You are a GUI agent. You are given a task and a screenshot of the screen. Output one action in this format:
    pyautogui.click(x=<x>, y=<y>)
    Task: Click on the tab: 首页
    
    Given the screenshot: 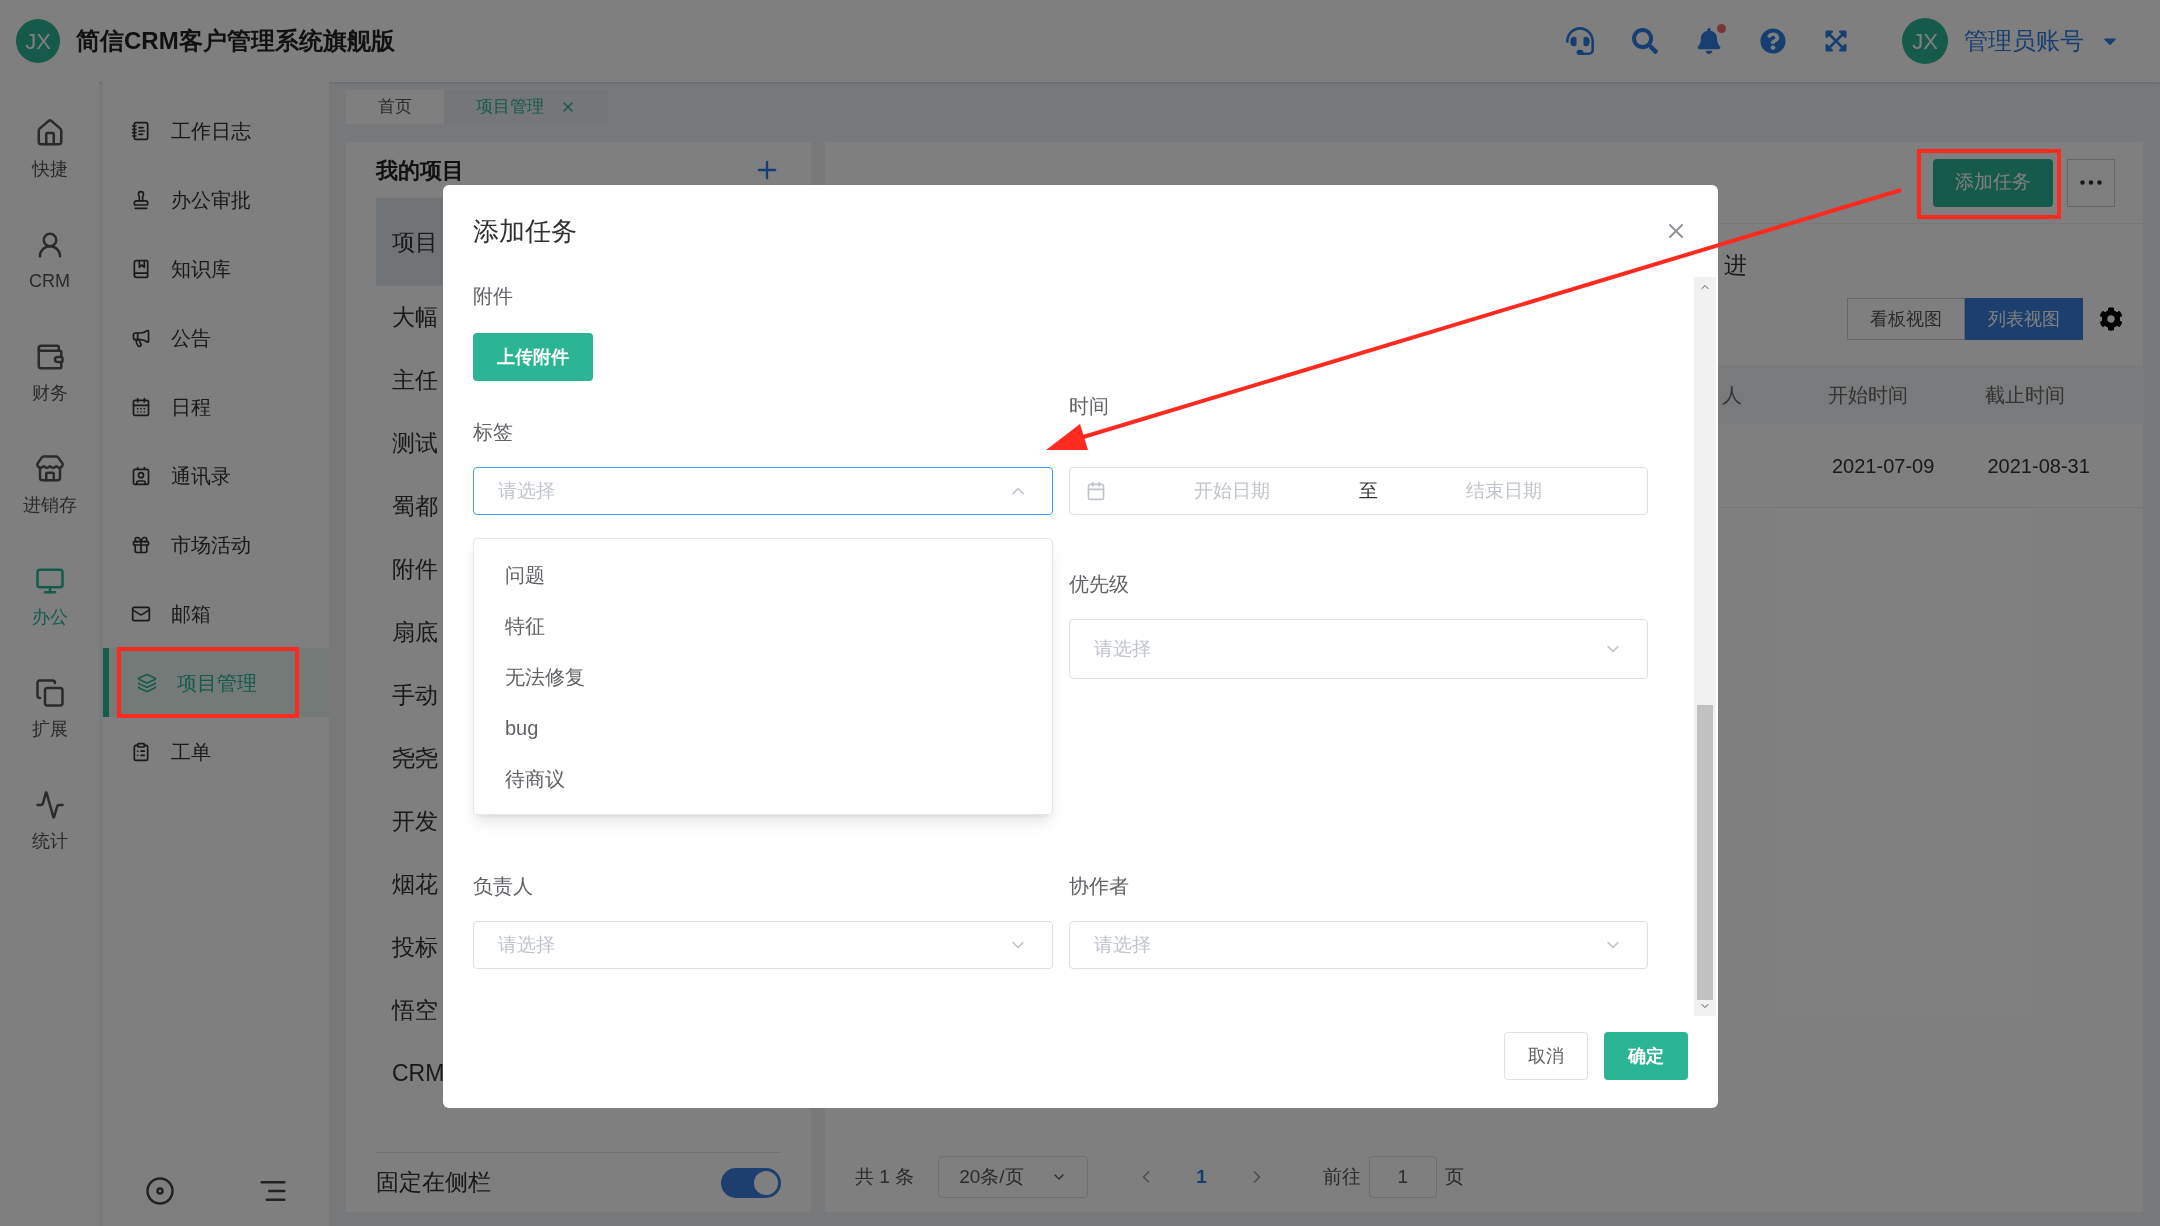 What is the action you would take?
    pyautogui.click(x=395, y=107)
    